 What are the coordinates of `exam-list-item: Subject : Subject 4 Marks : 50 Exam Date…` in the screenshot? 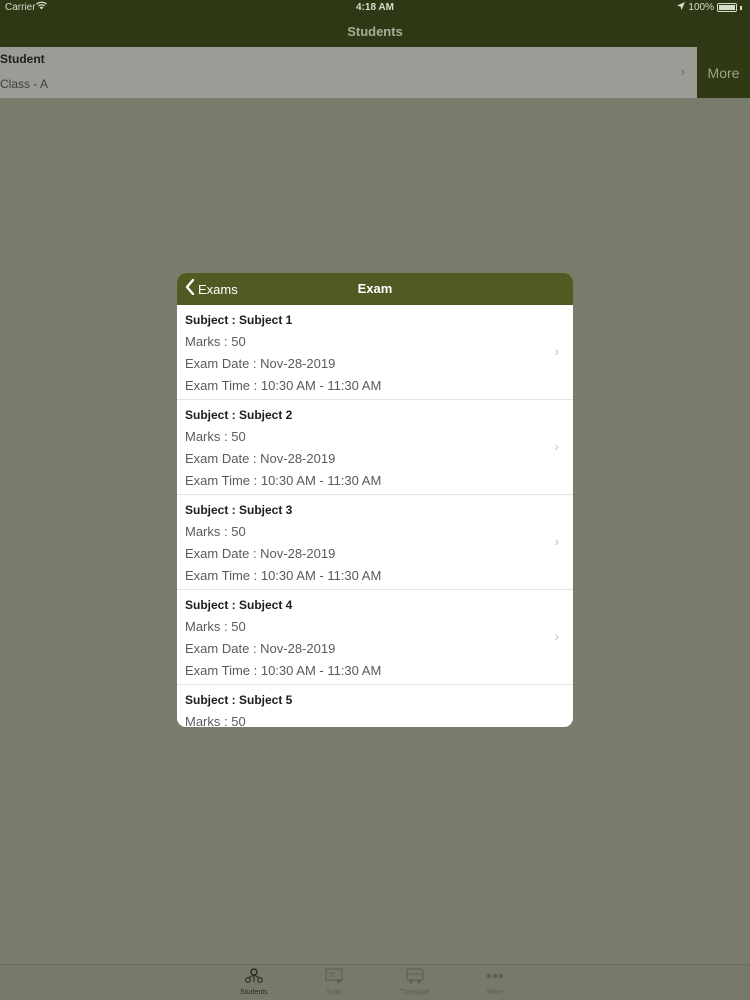 It's located at (375, 637).